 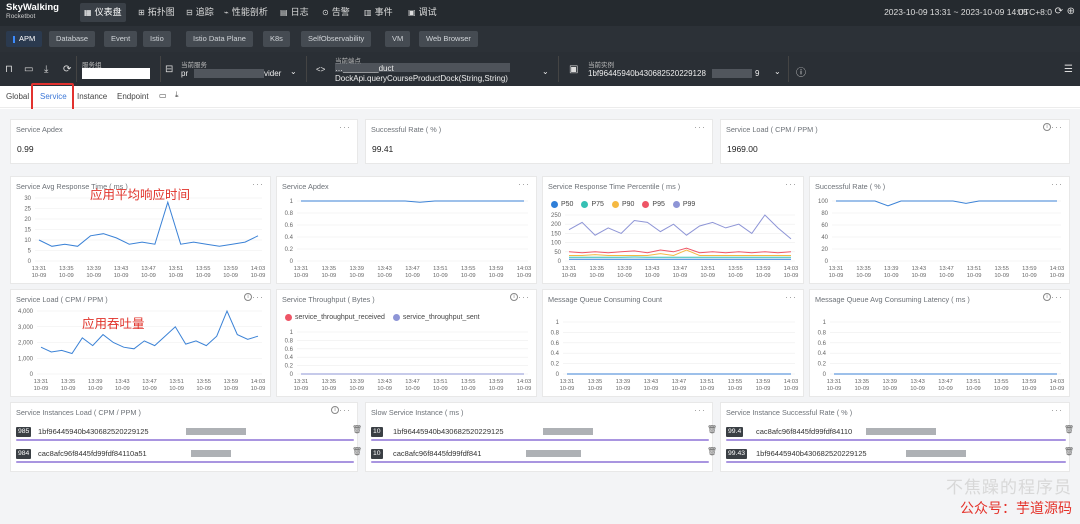 I want to click on list-item: 10 cac8afc96f8445fd99fdf841 🗑, so click(x=544, y=455).